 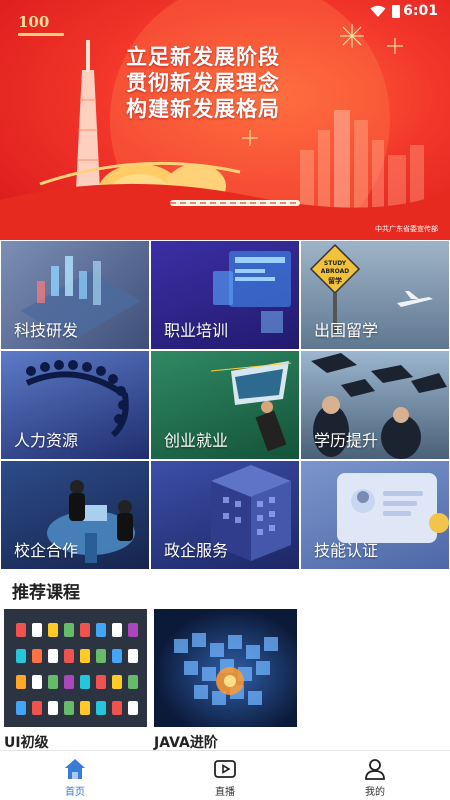 What do you see at coordinates (375, 792) in the screenshot?
I see `tab-label: 我的` at bounding box center [375, 792].